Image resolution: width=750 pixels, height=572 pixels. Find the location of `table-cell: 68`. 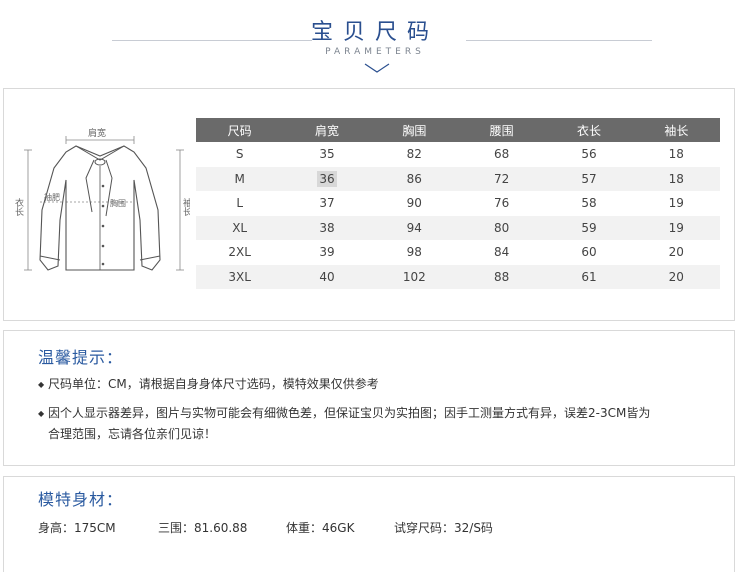

table-cell: 68 is located at coordinates (502, 154).